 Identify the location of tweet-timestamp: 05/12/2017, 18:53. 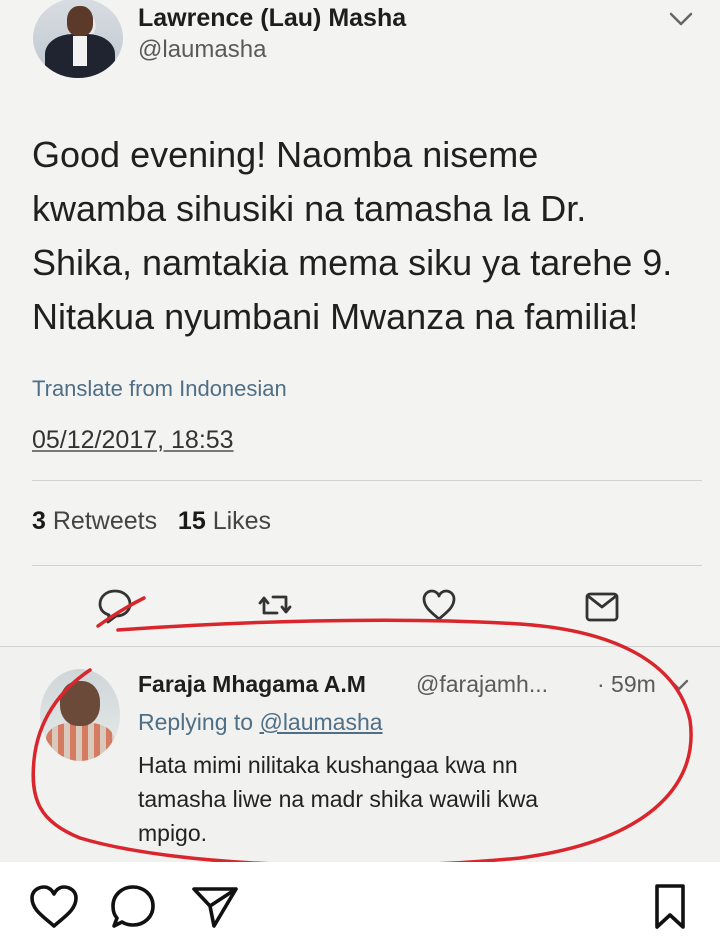
(133, 440).